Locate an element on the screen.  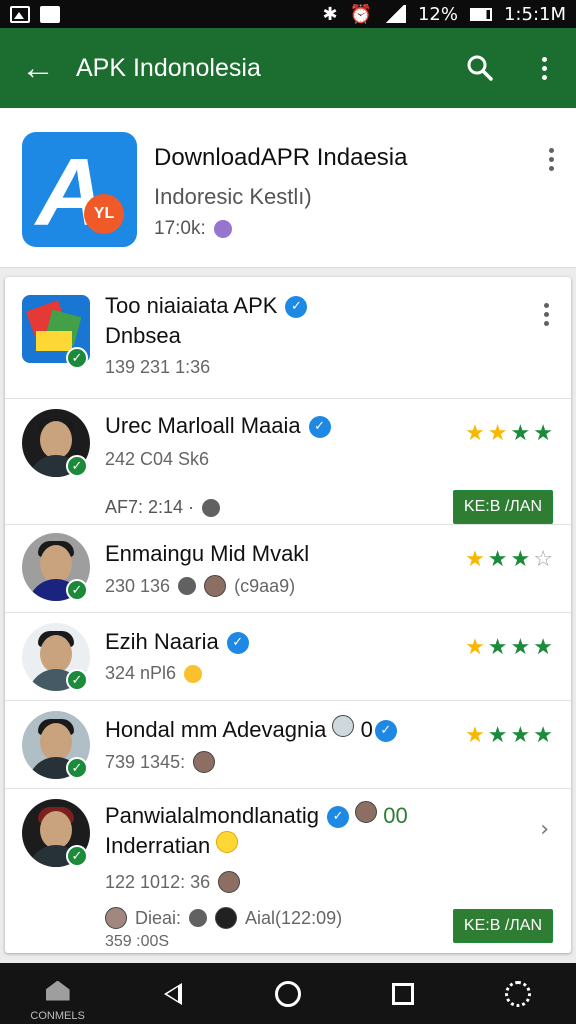
battery-percent: 12% is located at coordinates (437, 14).